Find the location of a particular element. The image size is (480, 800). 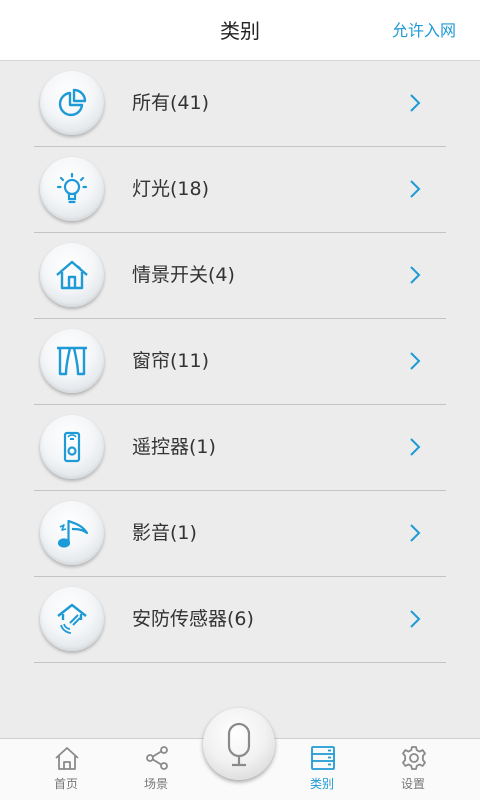

remote-control-icon is located at coordinates (72, 447).